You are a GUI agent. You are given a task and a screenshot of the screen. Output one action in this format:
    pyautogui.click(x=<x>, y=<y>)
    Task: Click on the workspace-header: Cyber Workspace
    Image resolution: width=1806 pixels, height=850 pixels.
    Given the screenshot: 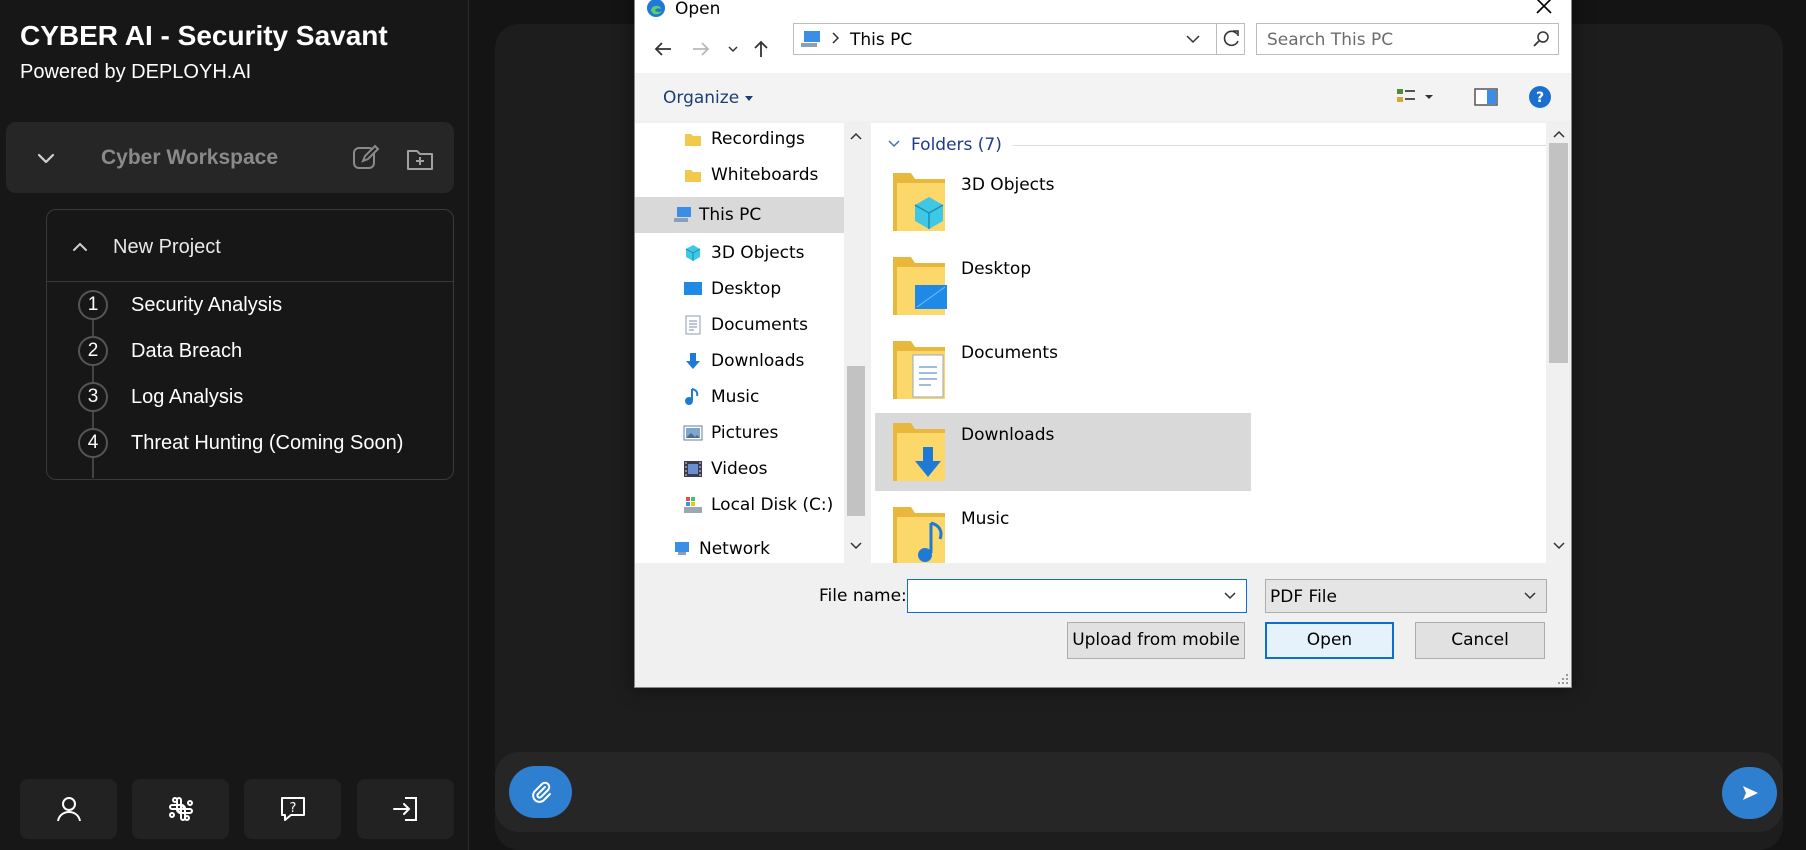 What is the action you would take?
    pyautogui.click(x=230, y=157)
    